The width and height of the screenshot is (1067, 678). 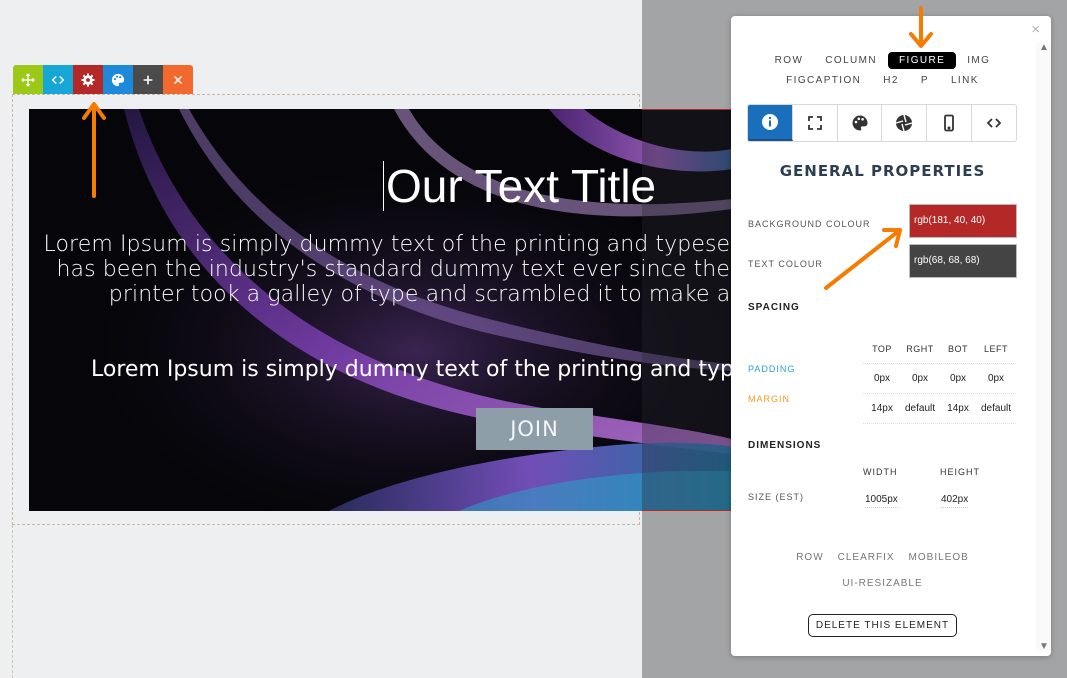 What do you see at coordinates (996, 408) in the screenshot?
I see `margin-left-input: default` at bounding box center [996, 408].